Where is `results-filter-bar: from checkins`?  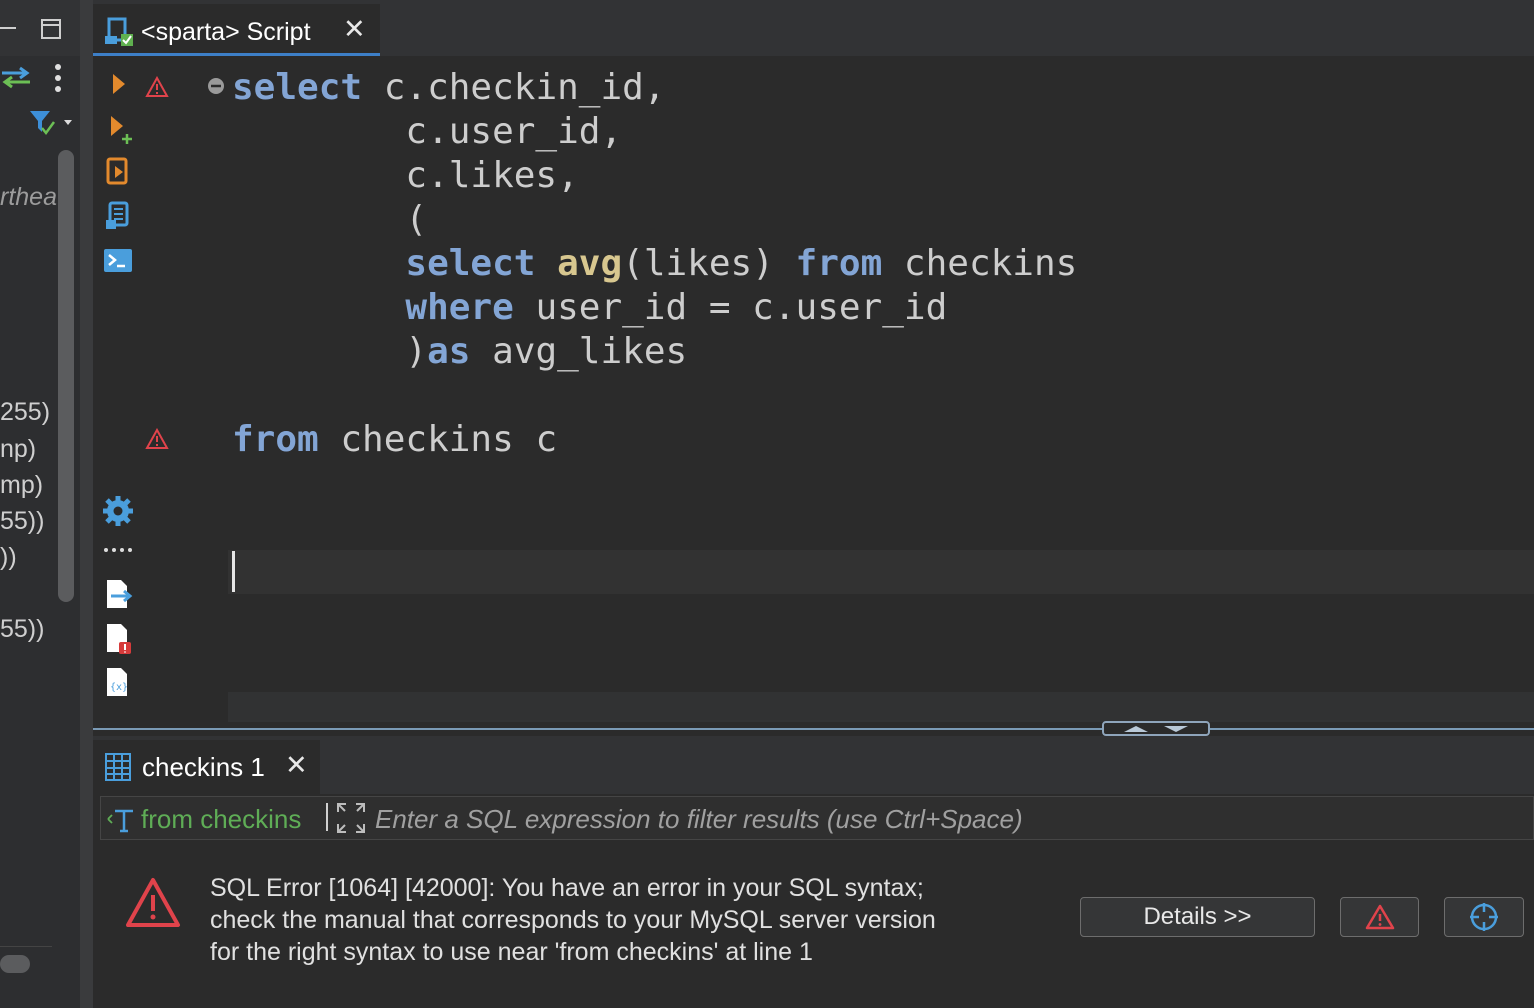 results-filter-bar: from checkins is located at coordinates (817, 818).